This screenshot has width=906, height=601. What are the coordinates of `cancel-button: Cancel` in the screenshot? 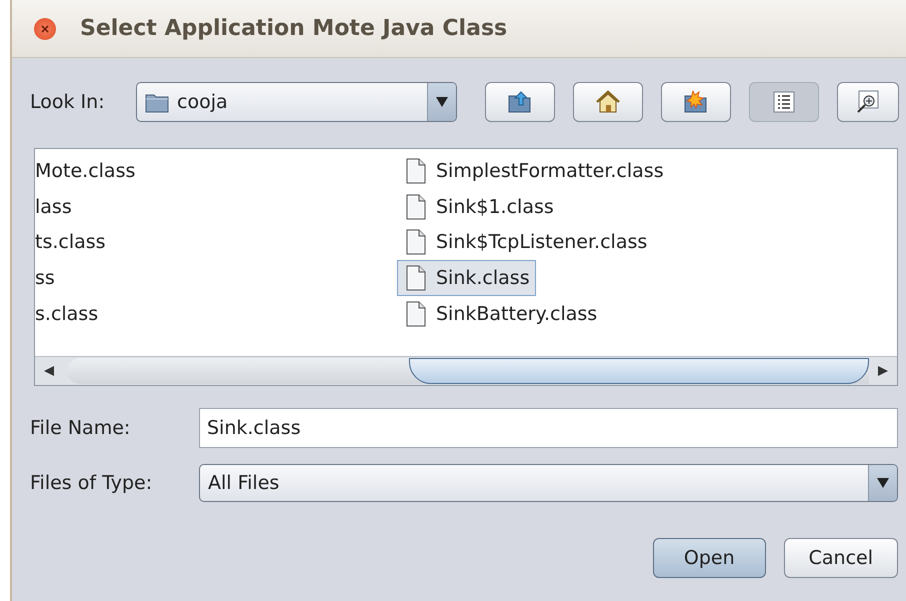 It's located at (841, 558).